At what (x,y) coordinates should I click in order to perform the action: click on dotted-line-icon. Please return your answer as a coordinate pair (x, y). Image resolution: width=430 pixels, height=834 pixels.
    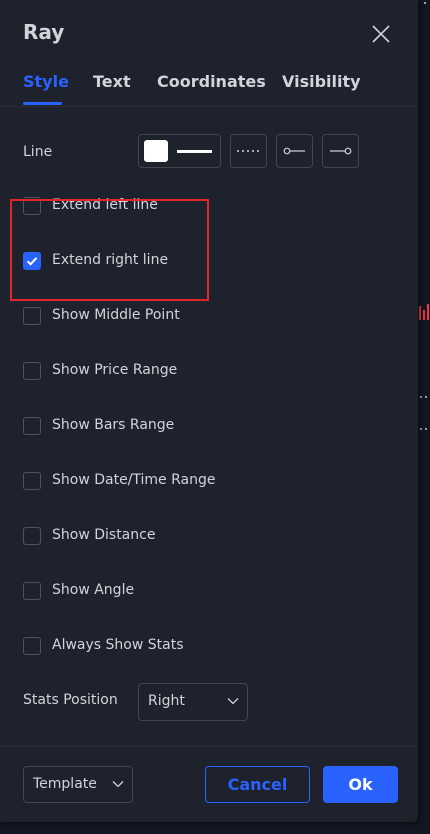
    Looking at the image, I should click on (249, 151).